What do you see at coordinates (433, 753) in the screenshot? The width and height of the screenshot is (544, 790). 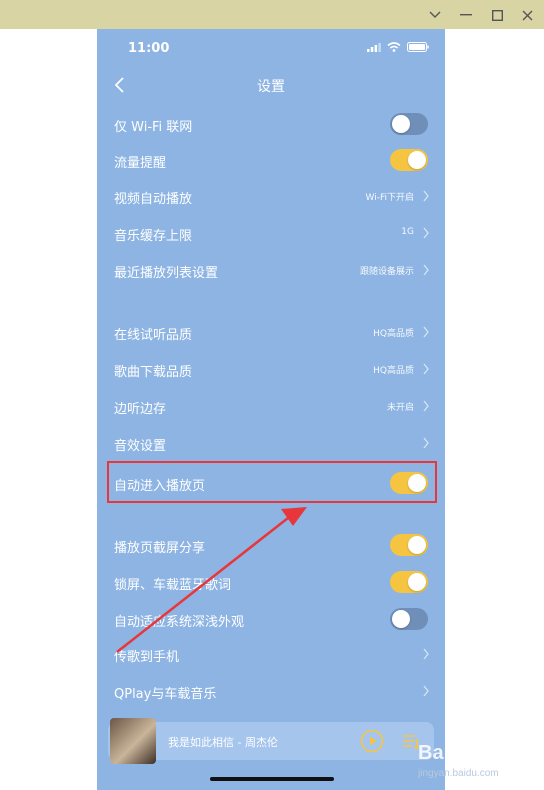 I see `watermark-brand: Bai` at bounding box center [433, 753].